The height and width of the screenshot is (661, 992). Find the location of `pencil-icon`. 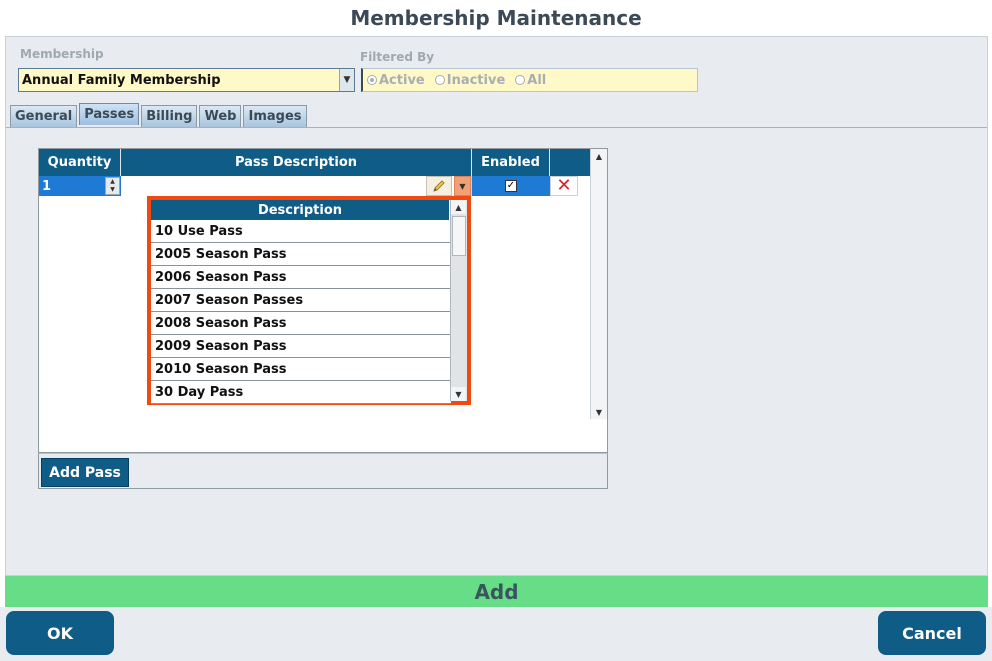

pencil-icon is located at coordinates (439, 186).